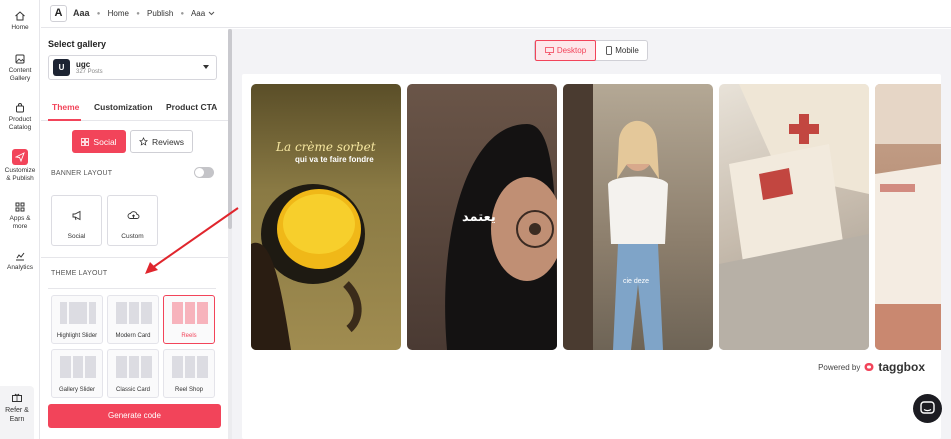 The height and width of the screenshot is (439, 951). I want to click on banner-option-custom-label: Custom, so click(132, 236).